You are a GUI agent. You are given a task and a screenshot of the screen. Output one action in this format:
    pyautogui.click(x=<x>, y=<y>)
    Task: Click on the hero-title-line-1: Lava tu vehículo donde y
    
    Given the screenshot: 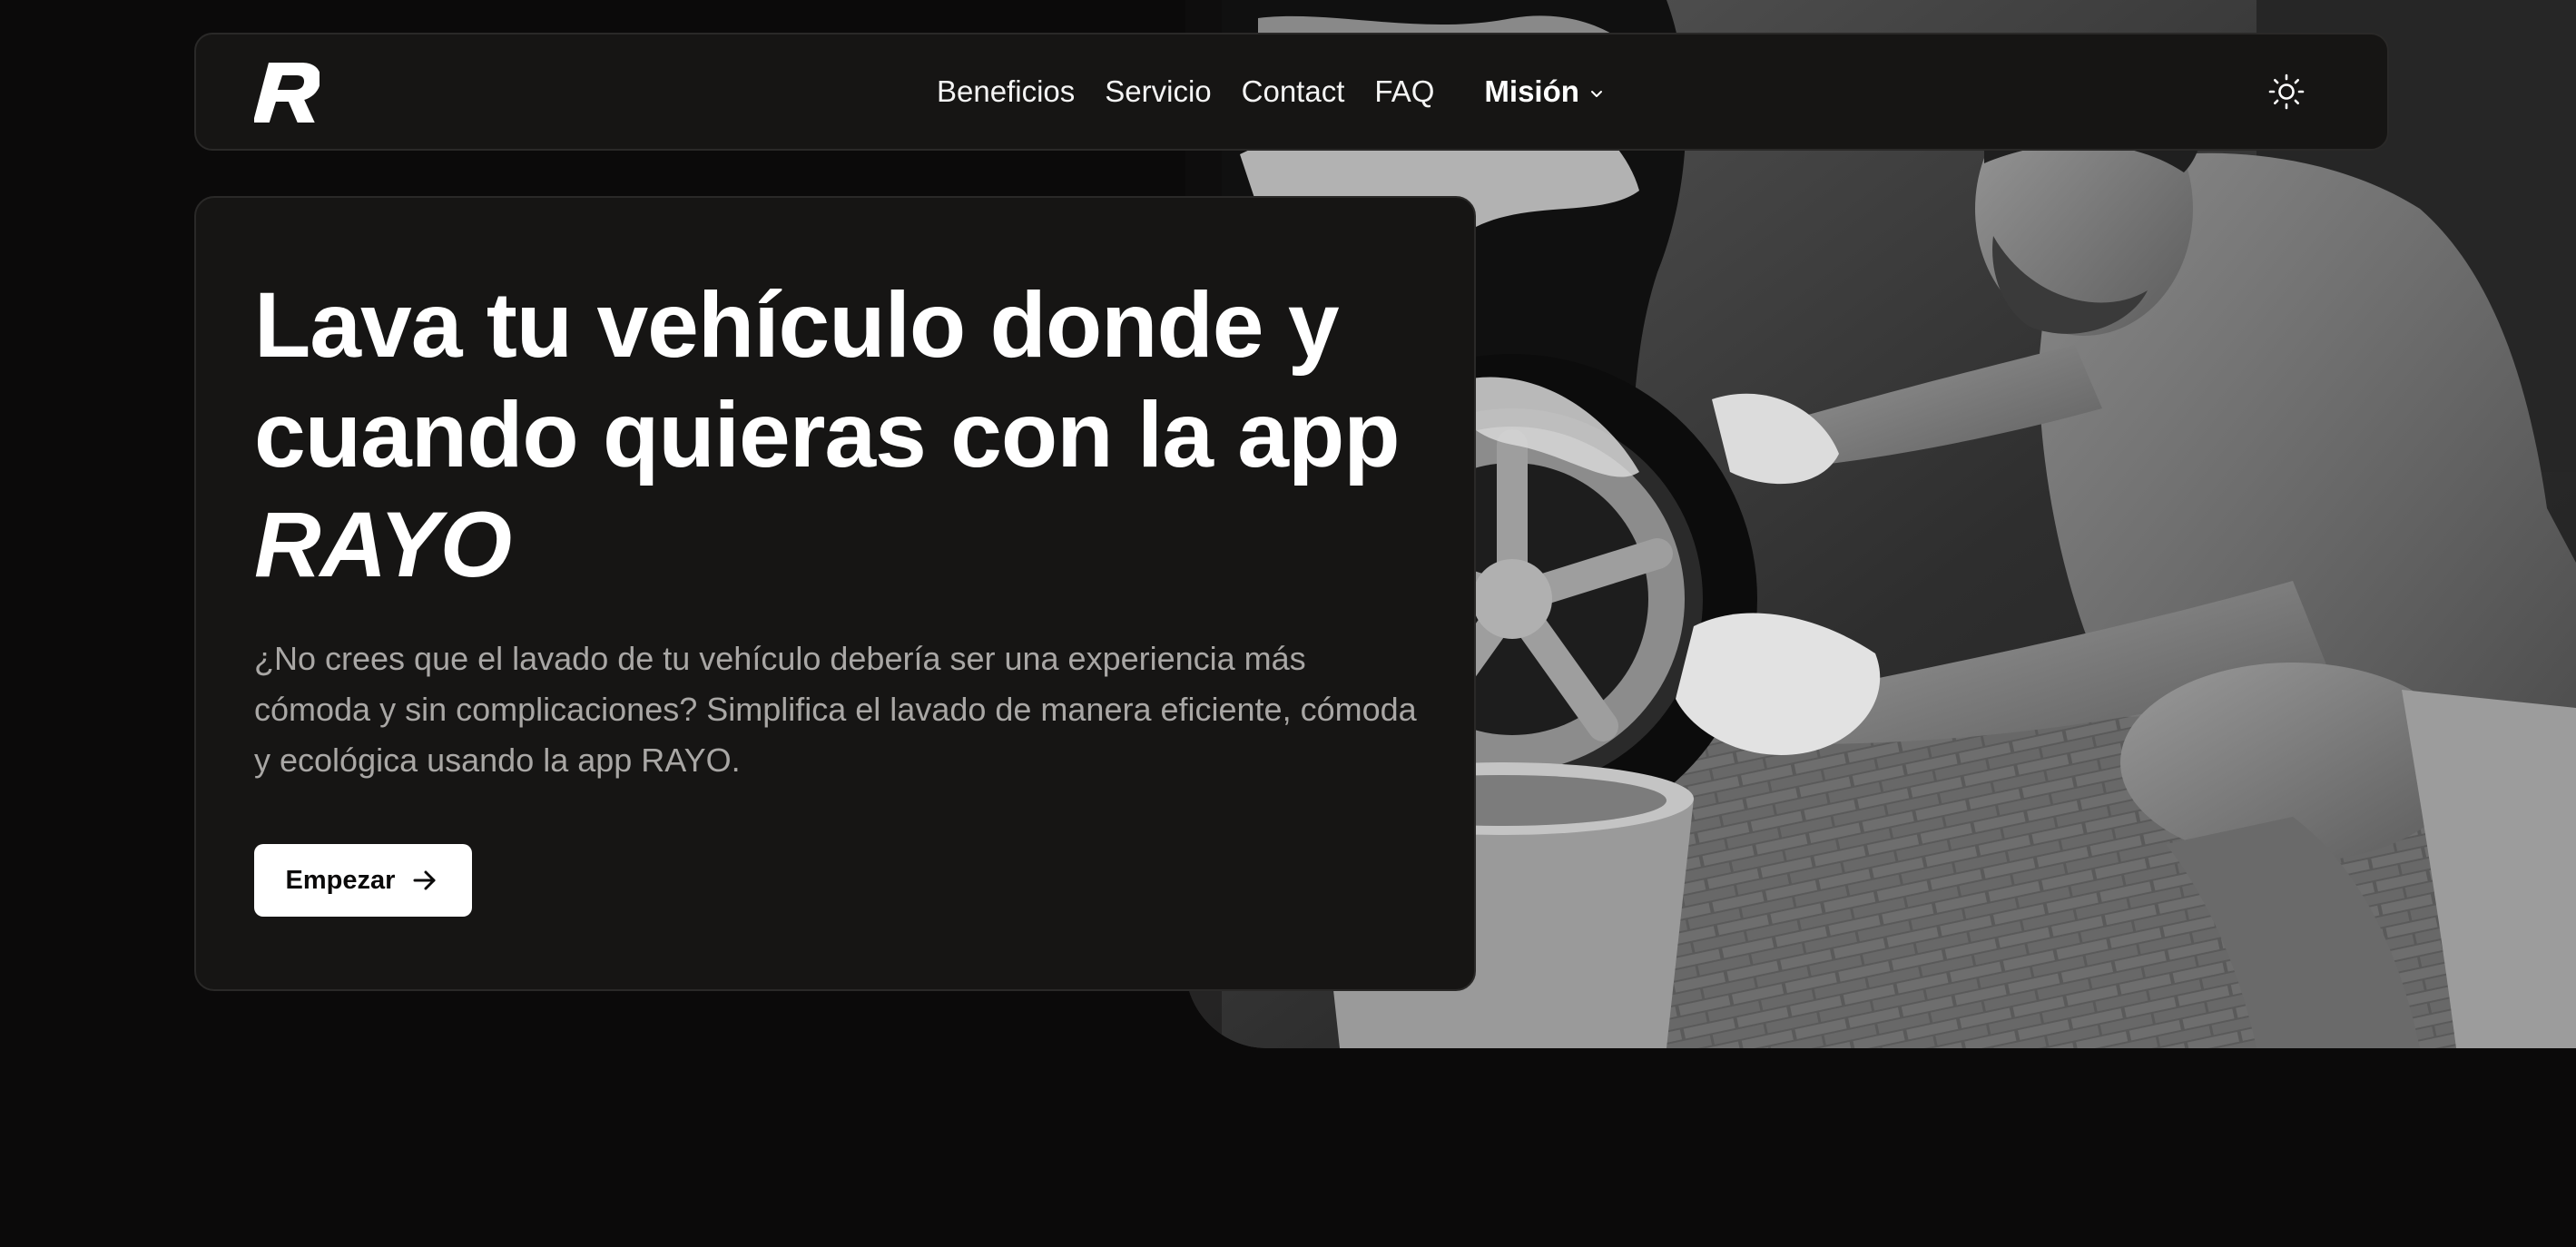 What is the action you would take?
    pyautogui.click(x=797, y=325)
    